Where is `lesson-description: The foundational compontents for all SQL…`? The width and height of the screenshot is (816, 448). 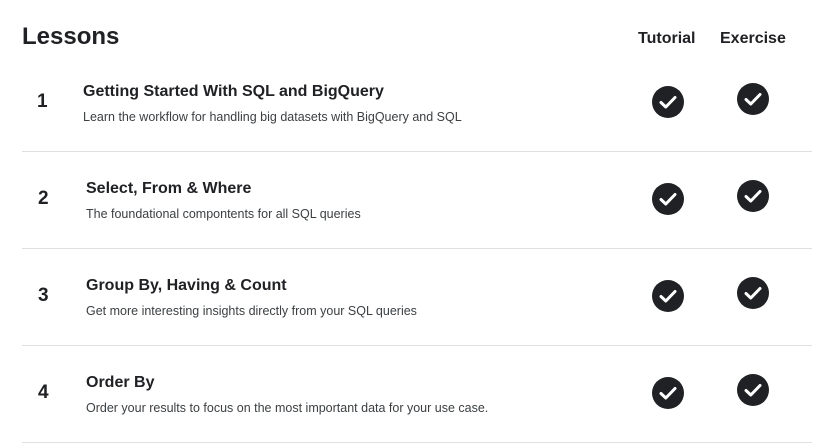 lesson-description: The foundational compontents for all SQL… is located at coordinates (223, 214).